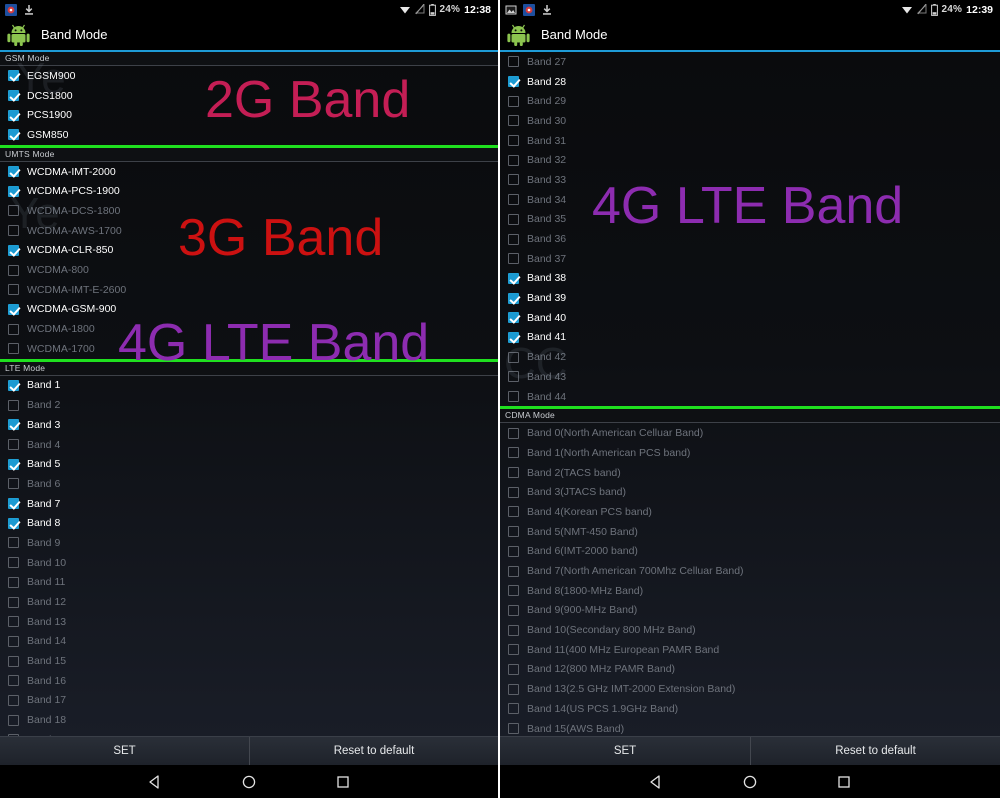 The height and width of the screenshot is (798, 1000). Describe the element at coordinates (750, 121) in the screenshot. I see `band-row: Band 30` at that location.